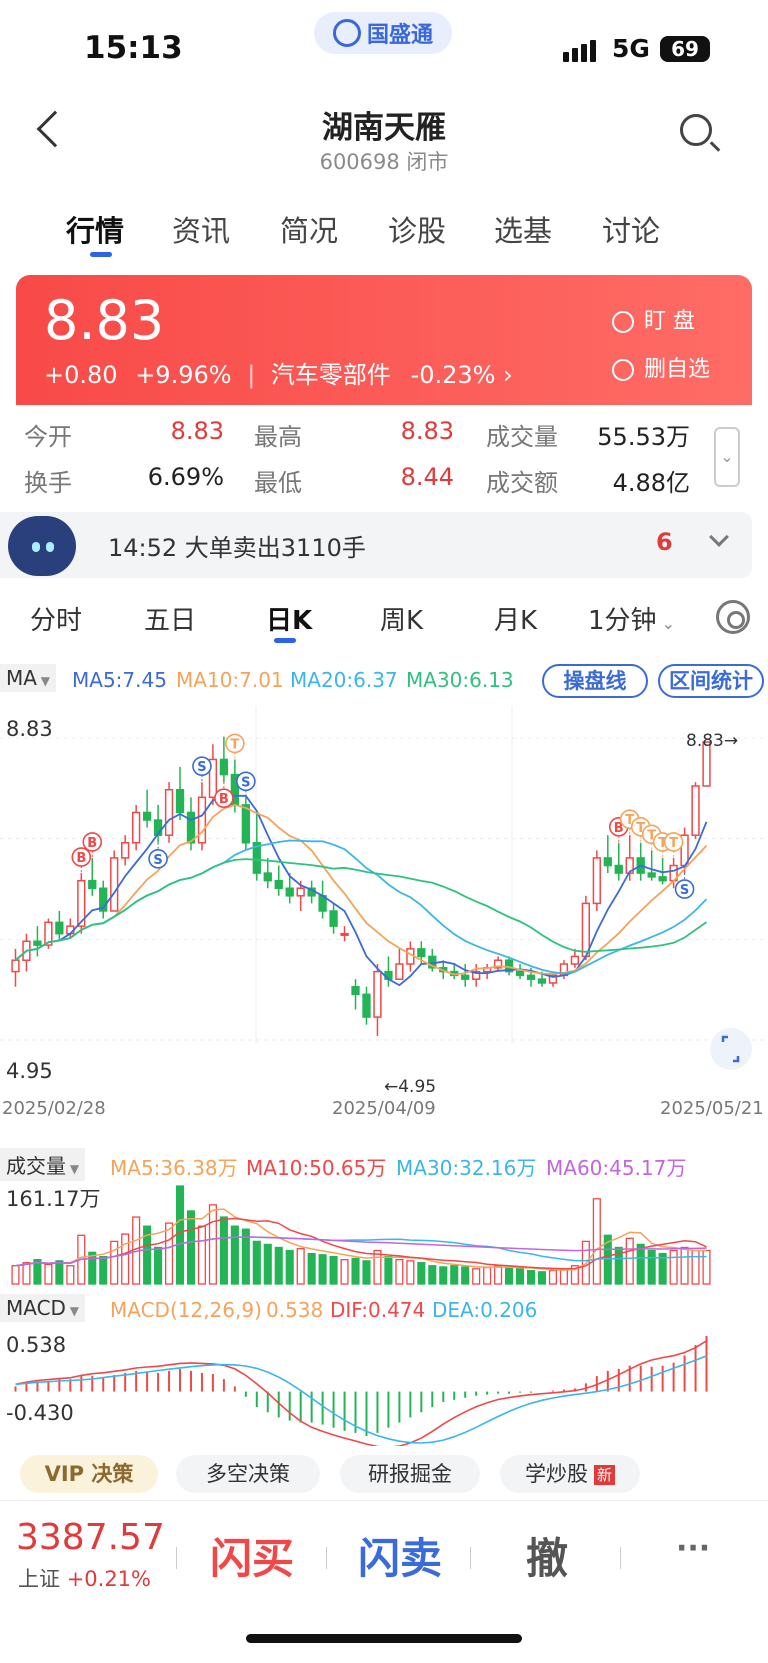 The image size is (768, 1663). What do you see at coordinates (29, 1071) in the screenshot?
I see `y-min-label: 4.95` at bounding box center [29, 1071].